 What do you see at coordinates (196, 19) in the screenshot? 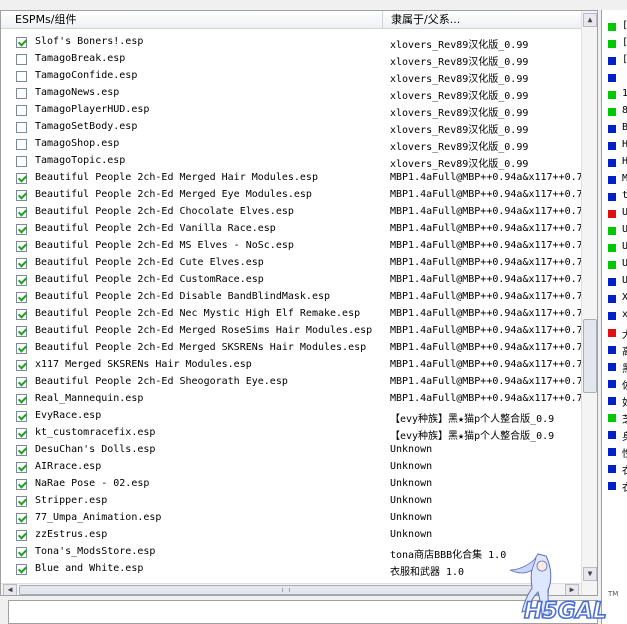
I see `column-header-espms: ESPMs/组件` at bounding box center [196, 19].